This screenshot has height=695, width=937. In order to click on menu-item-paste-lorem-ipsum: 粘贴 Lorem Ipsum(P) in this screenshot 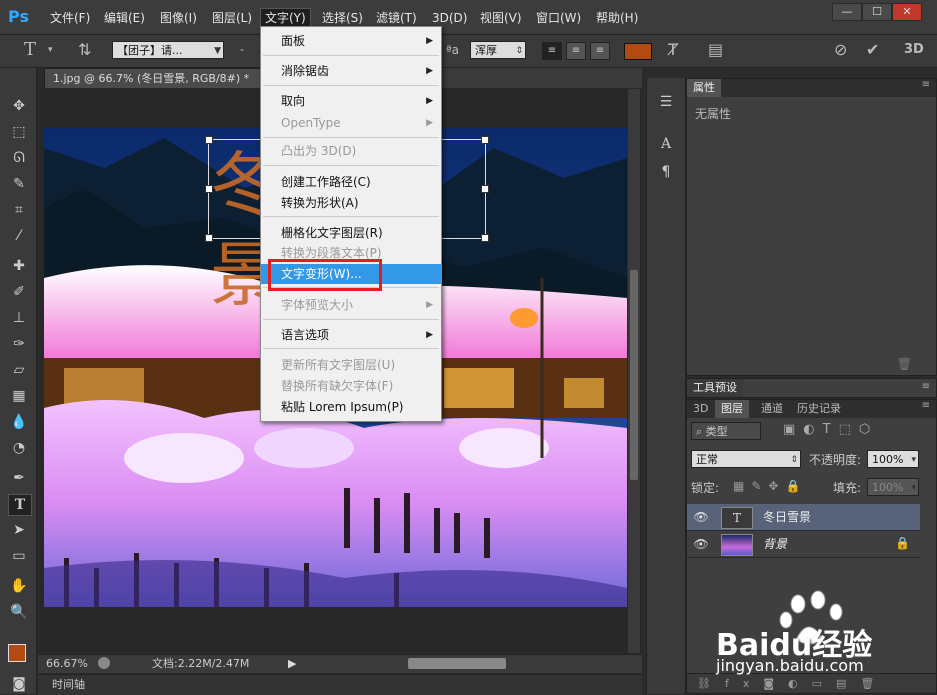, I will do `click(351, 407)`.